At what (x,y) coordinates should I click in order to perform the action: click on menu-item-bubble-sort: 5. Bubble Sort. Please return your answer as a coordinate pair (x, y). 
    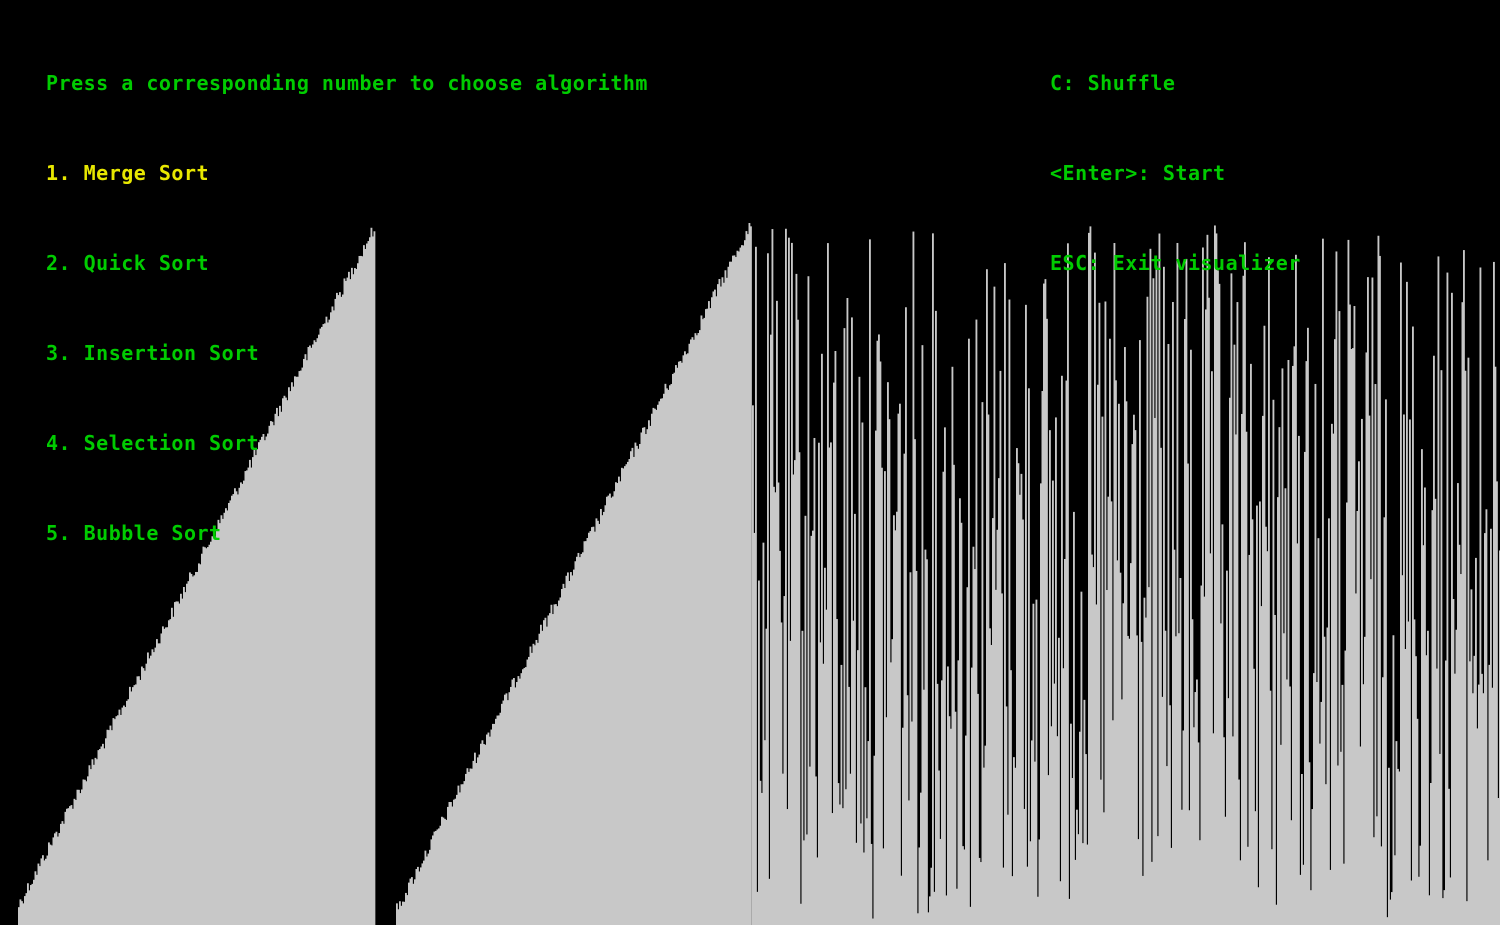
    Looking at the image, I should click on (347, 533).